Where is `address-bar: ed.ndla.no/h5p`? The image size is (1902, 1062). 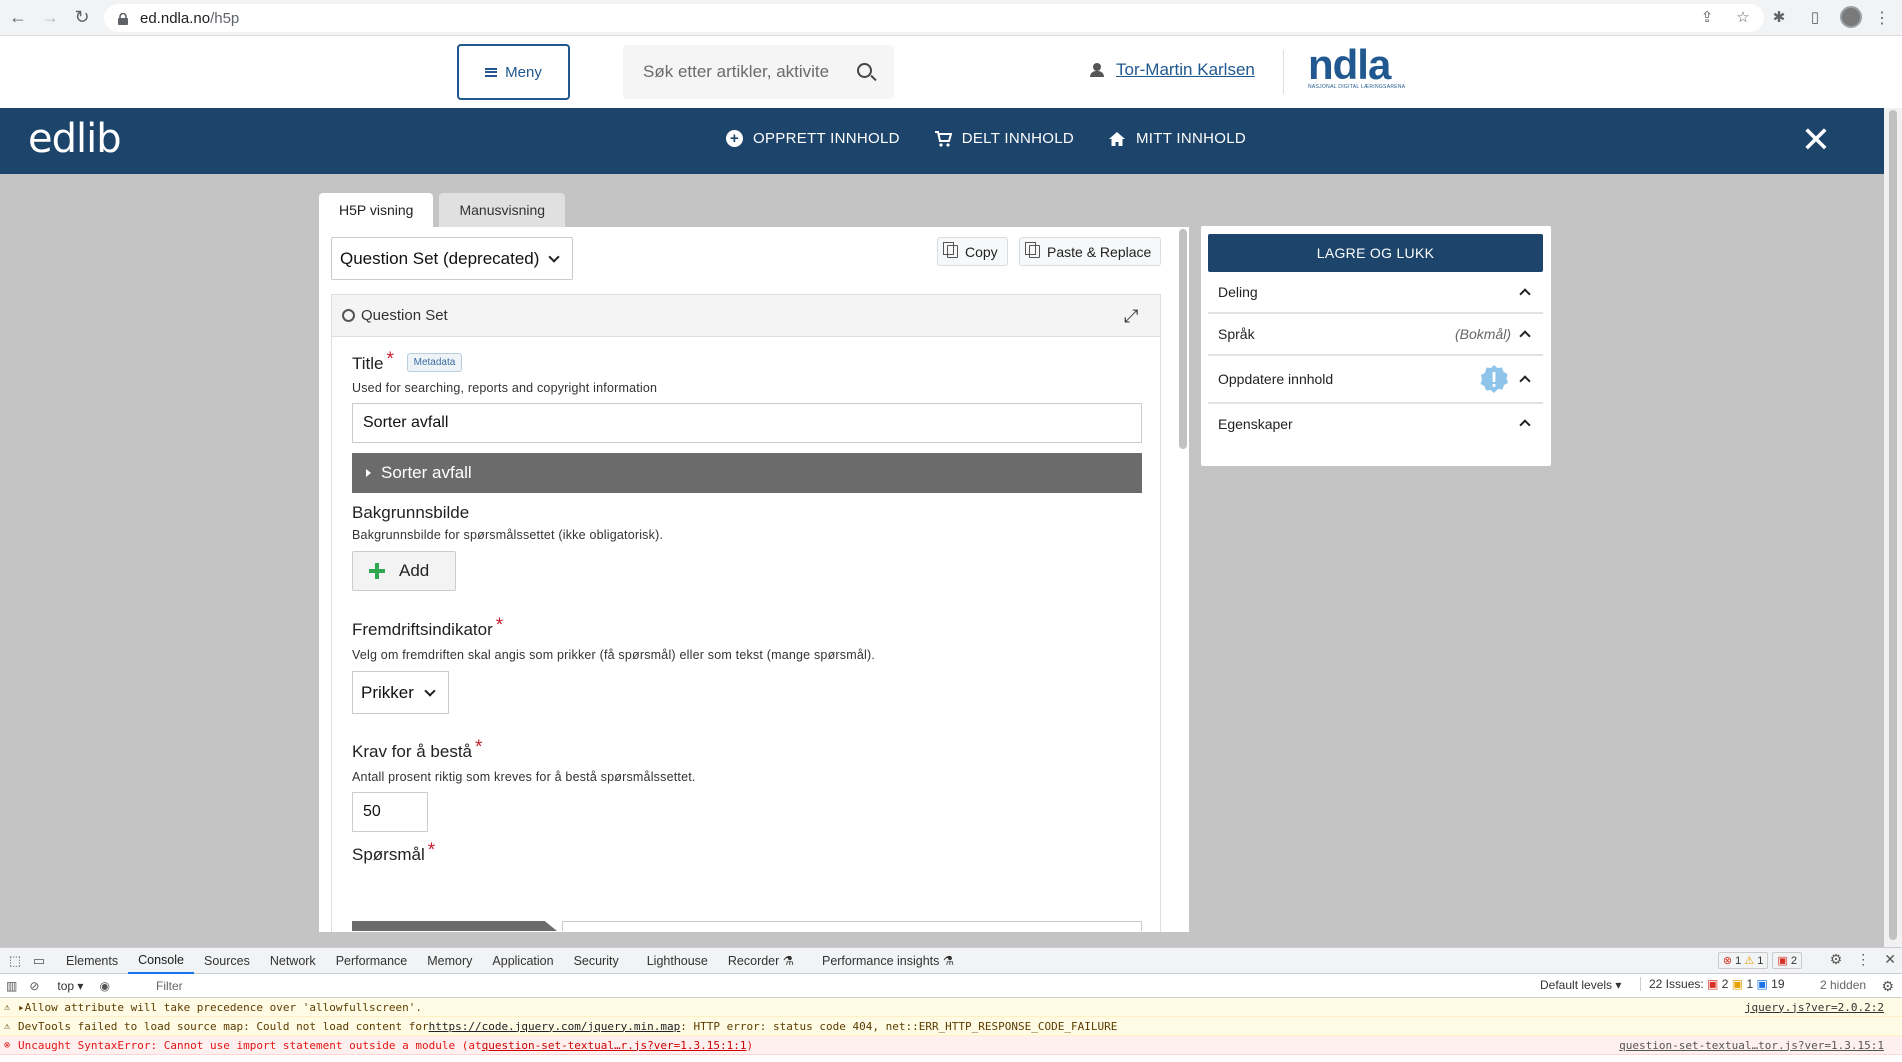
address-bar: ed.ndla.no/h5p is located at coordinates (934, 18).